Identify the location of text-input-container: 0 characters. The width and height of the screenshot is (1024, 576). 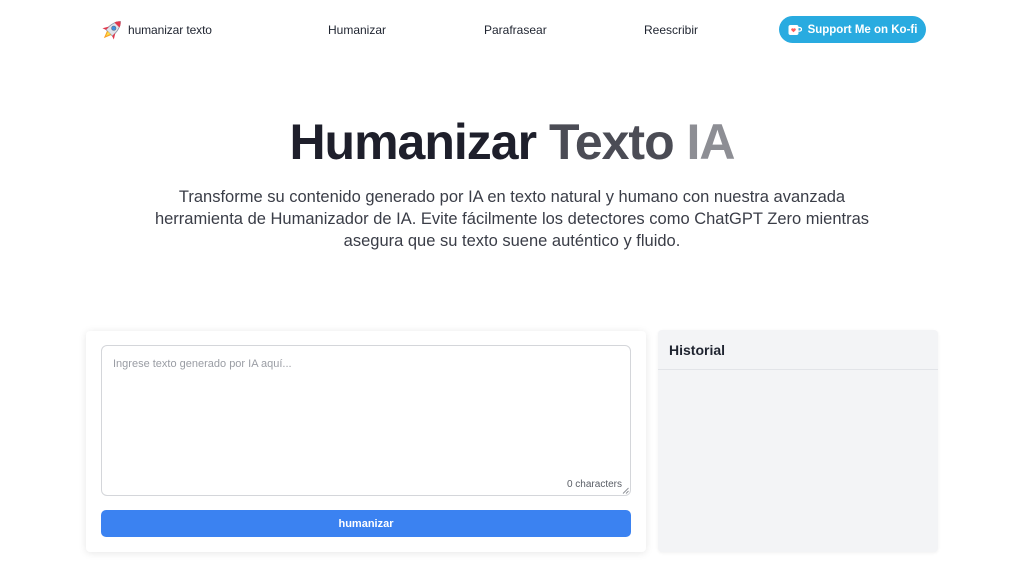
(366, 420).